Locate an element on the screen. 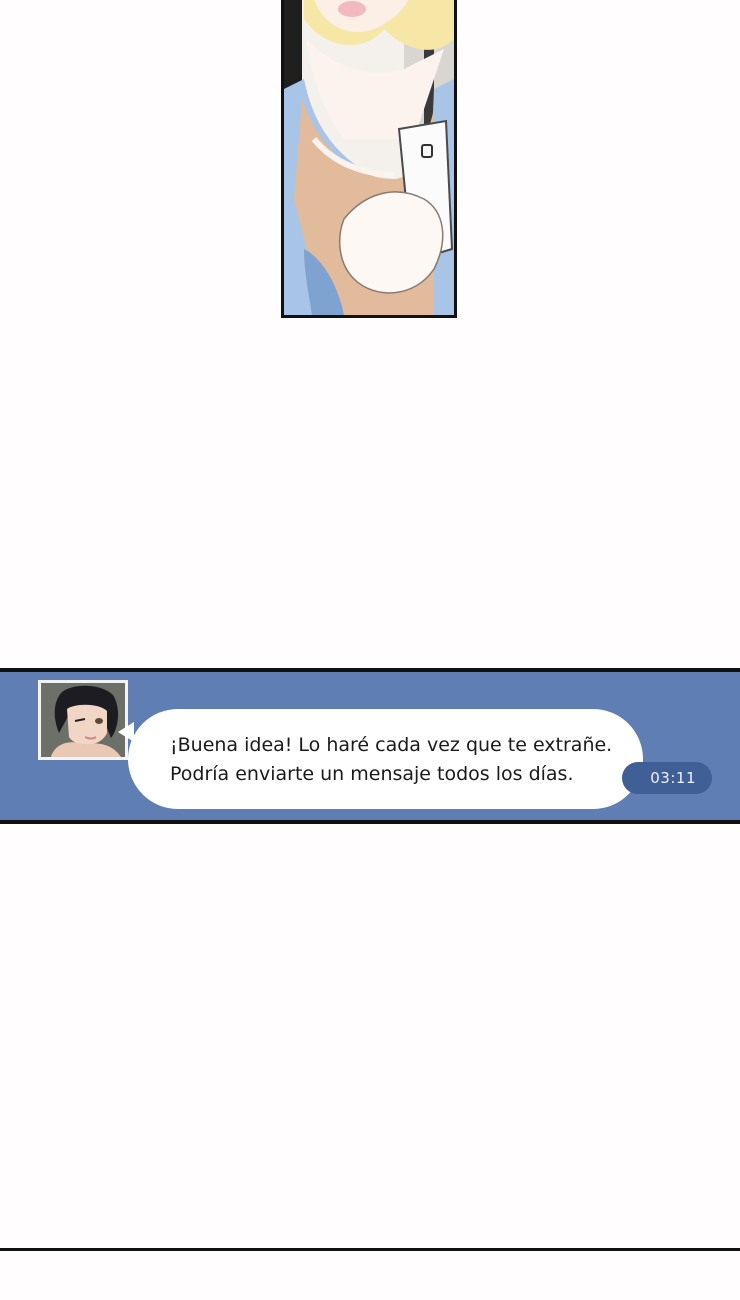  panel-divider is located at coordinates (370, 1249).